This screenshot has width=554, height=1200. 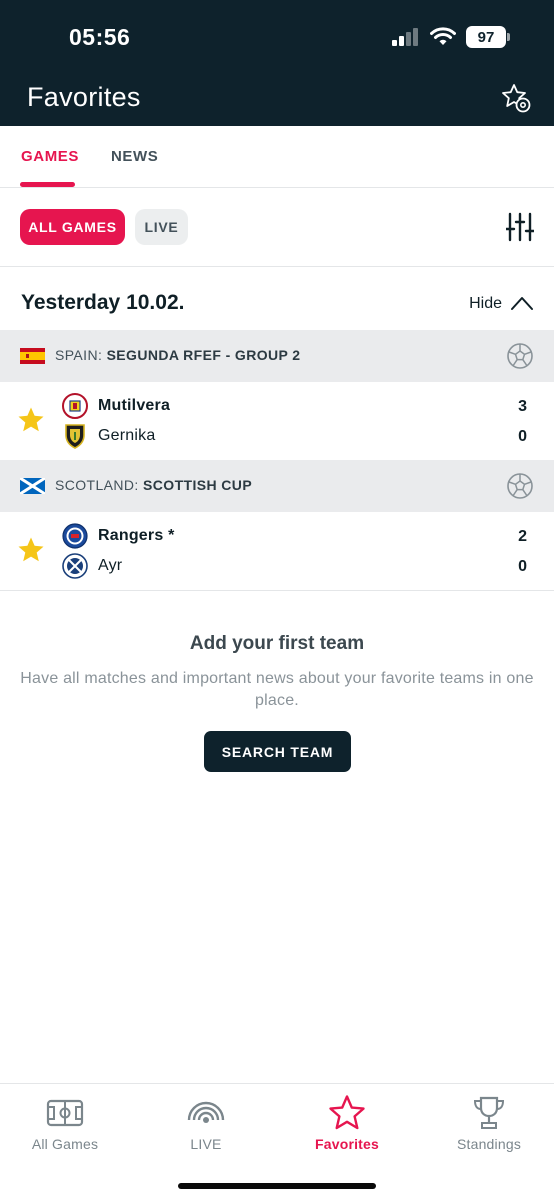 What do you see at coordinates (161, 227) in the screenshot?
I see `live-filter-button: LIVE` at bounding box center [161, 227].